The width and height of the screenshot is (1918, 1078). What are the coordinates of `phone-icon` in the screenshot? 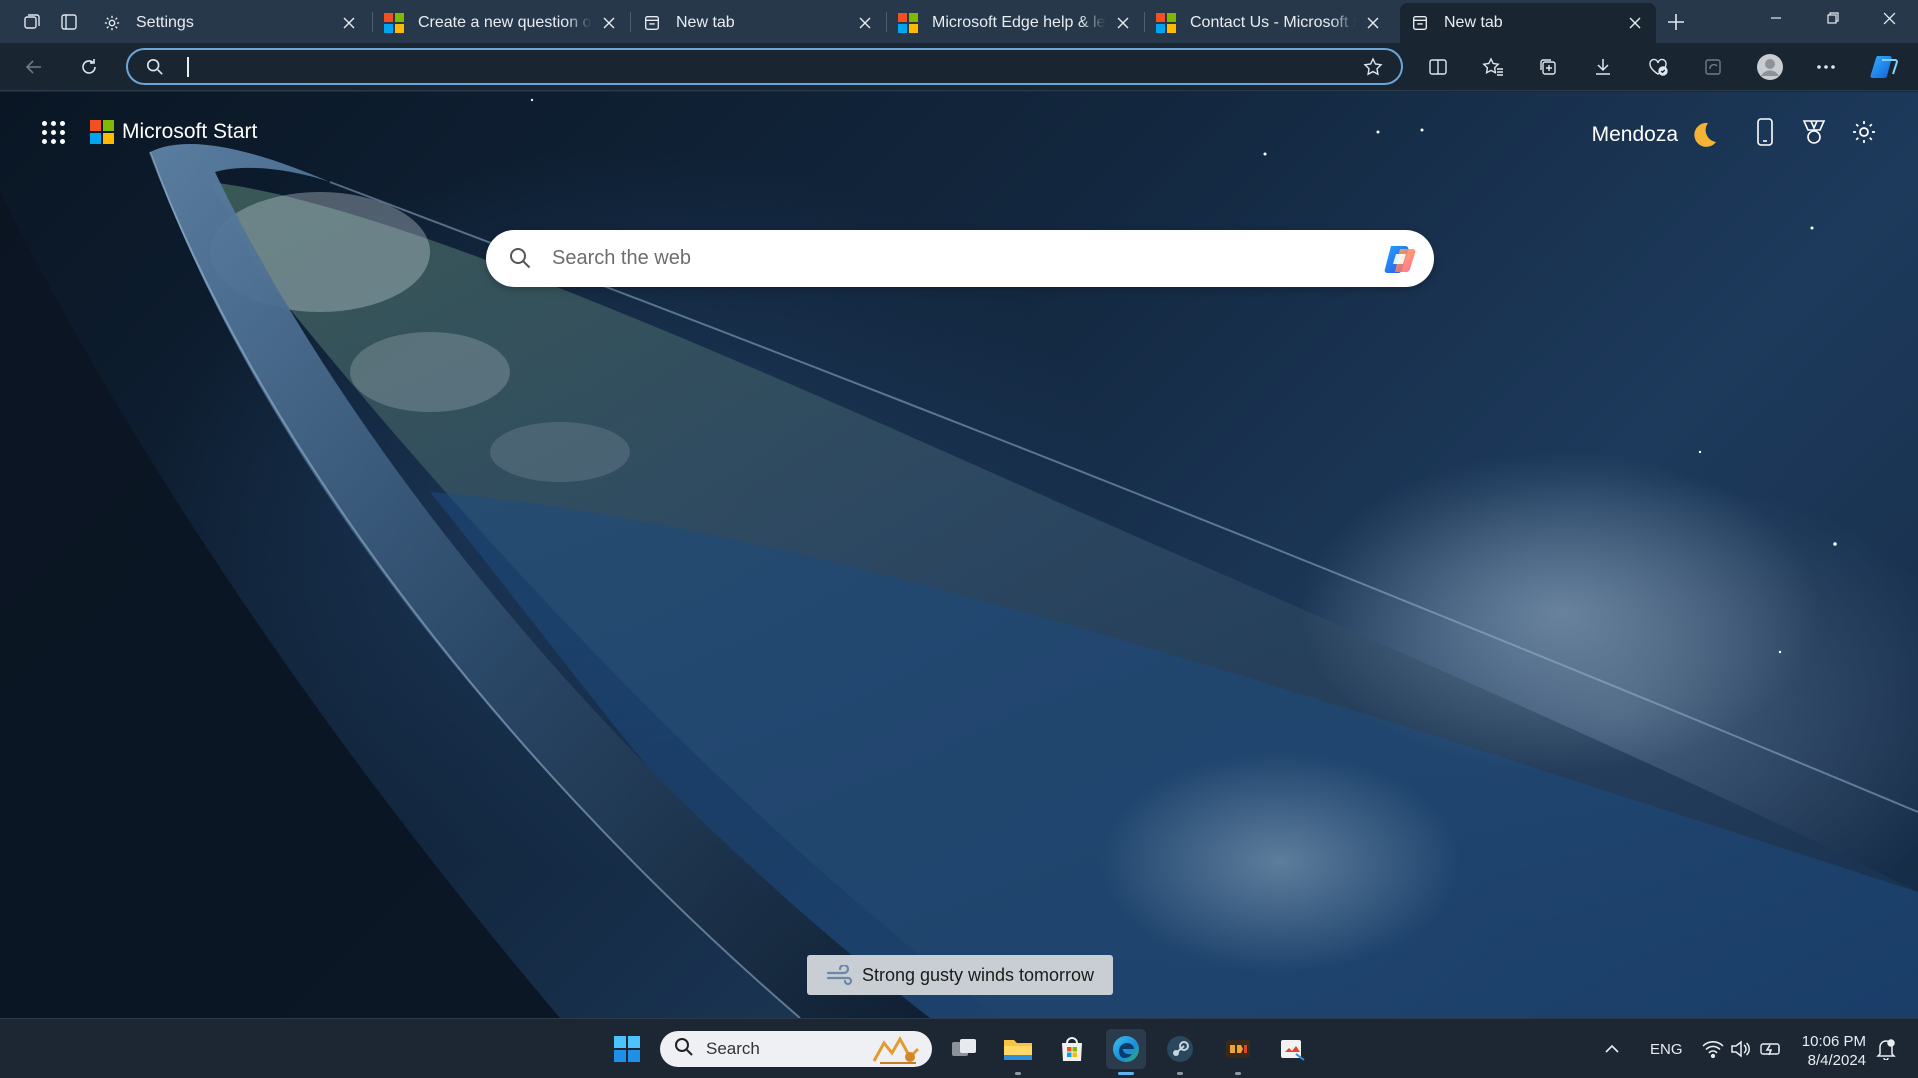 It's located at (1765, 132).